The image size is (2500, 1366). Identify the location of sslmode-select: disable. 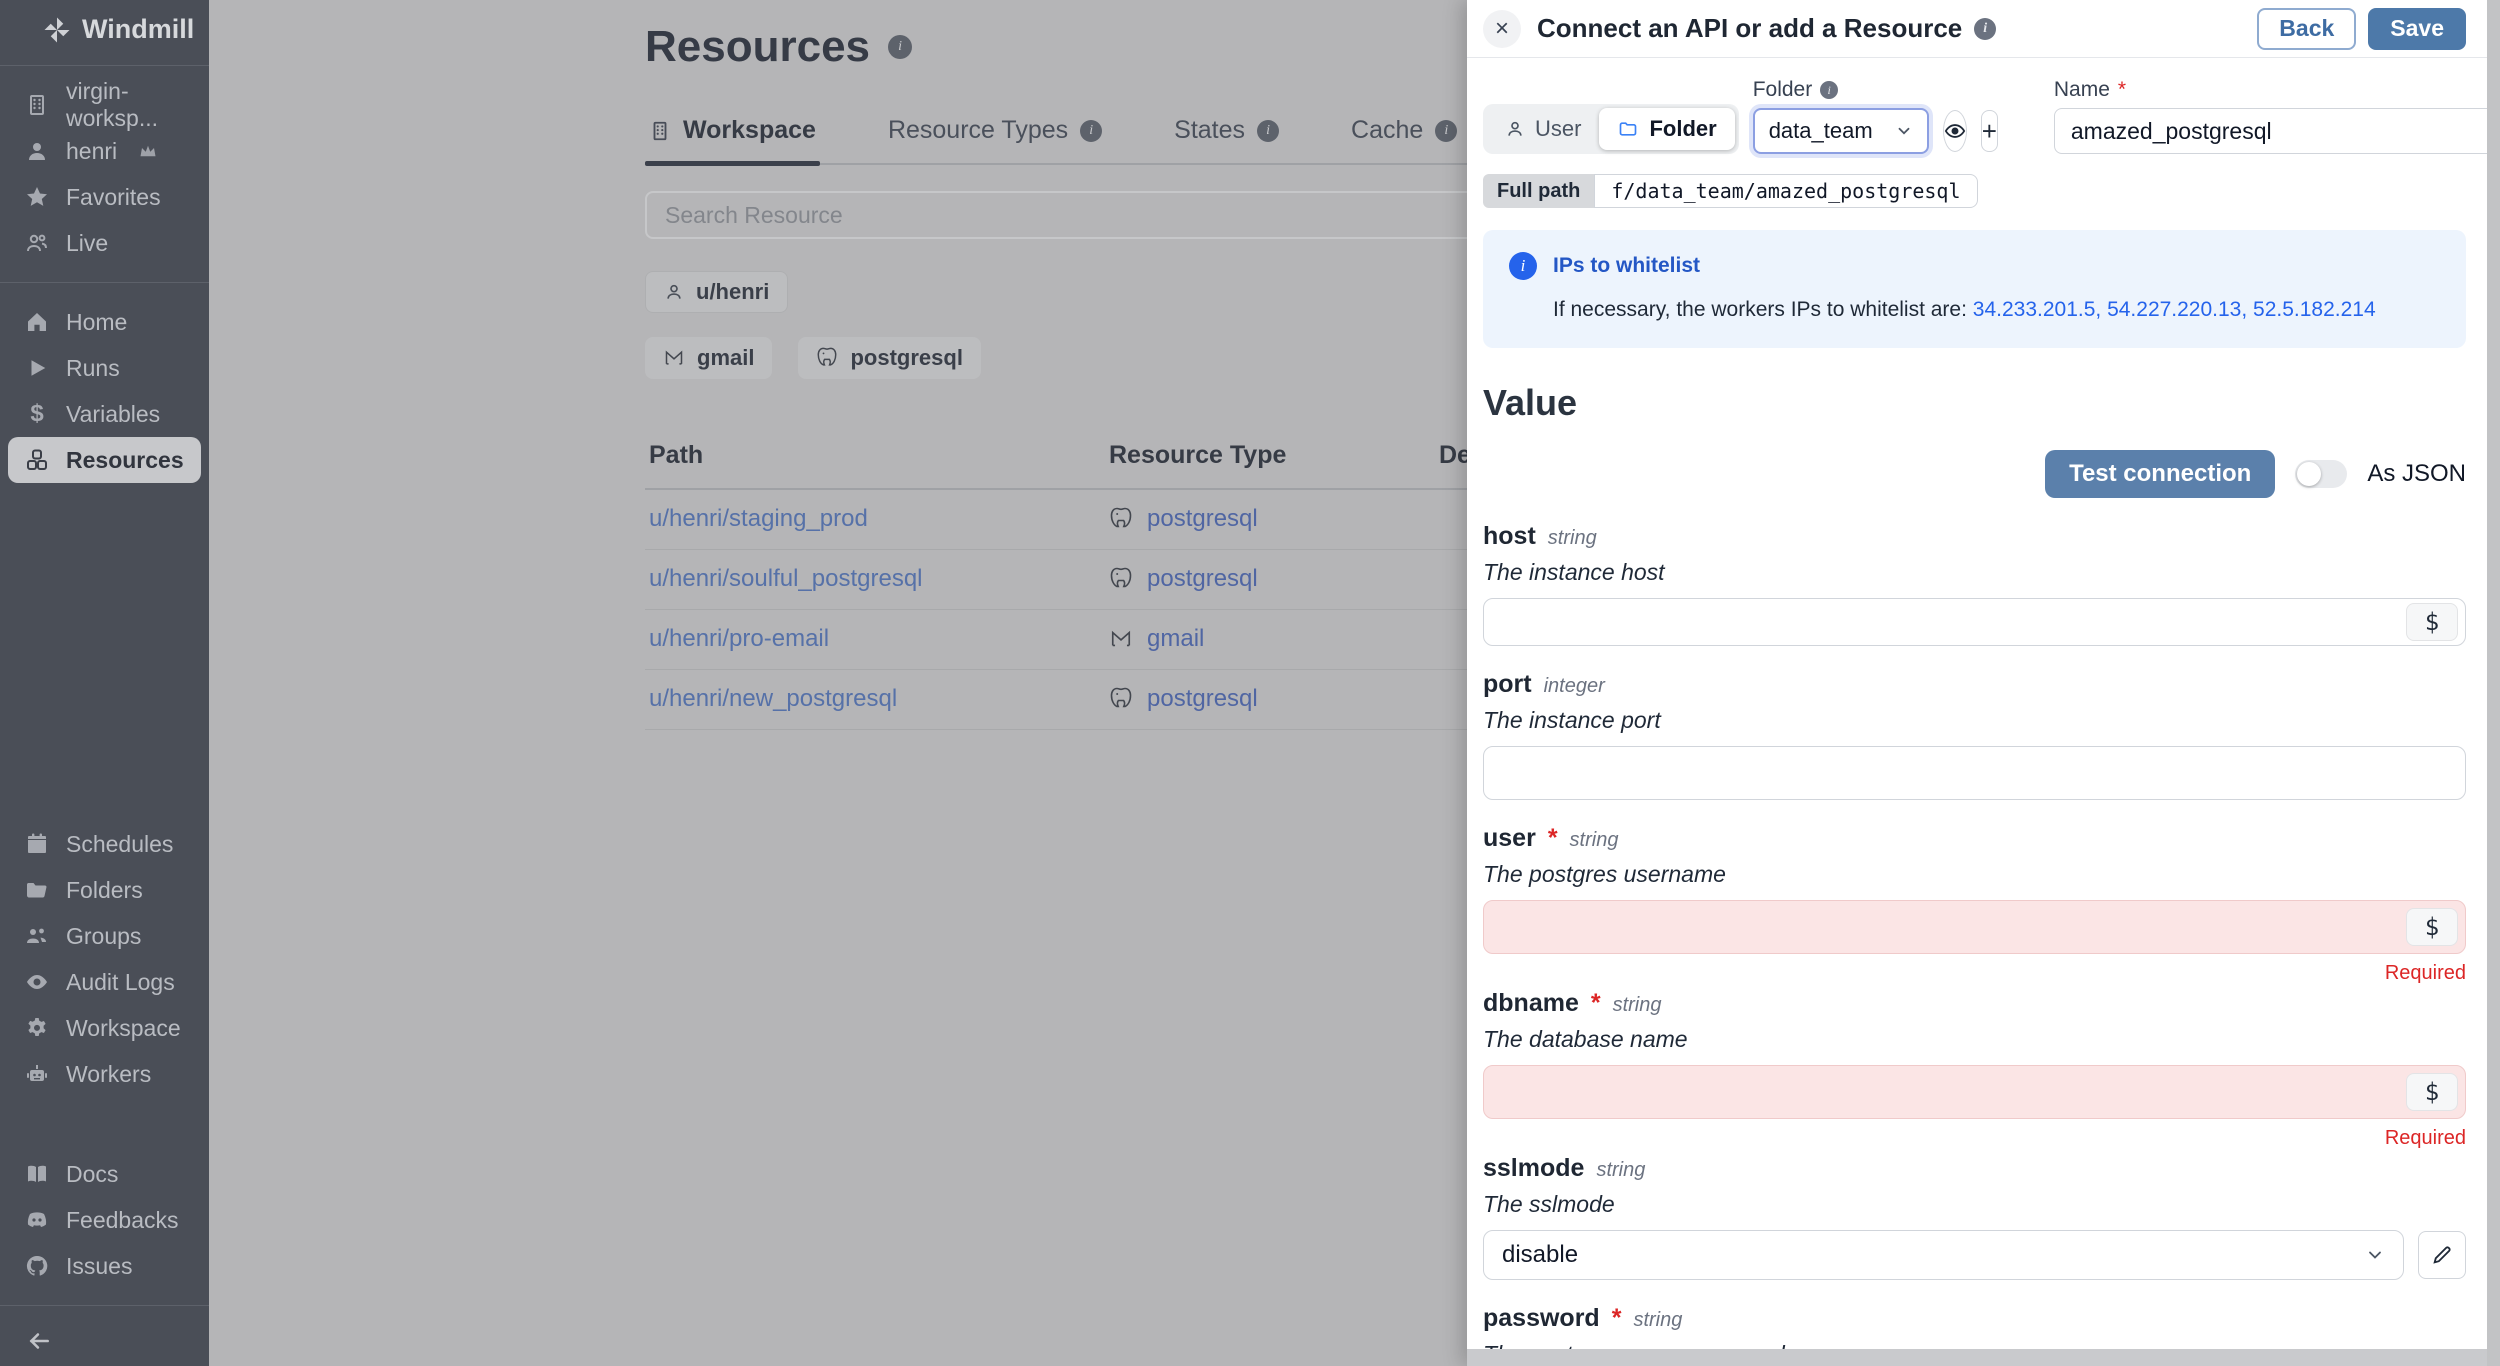
(1943, 1255).